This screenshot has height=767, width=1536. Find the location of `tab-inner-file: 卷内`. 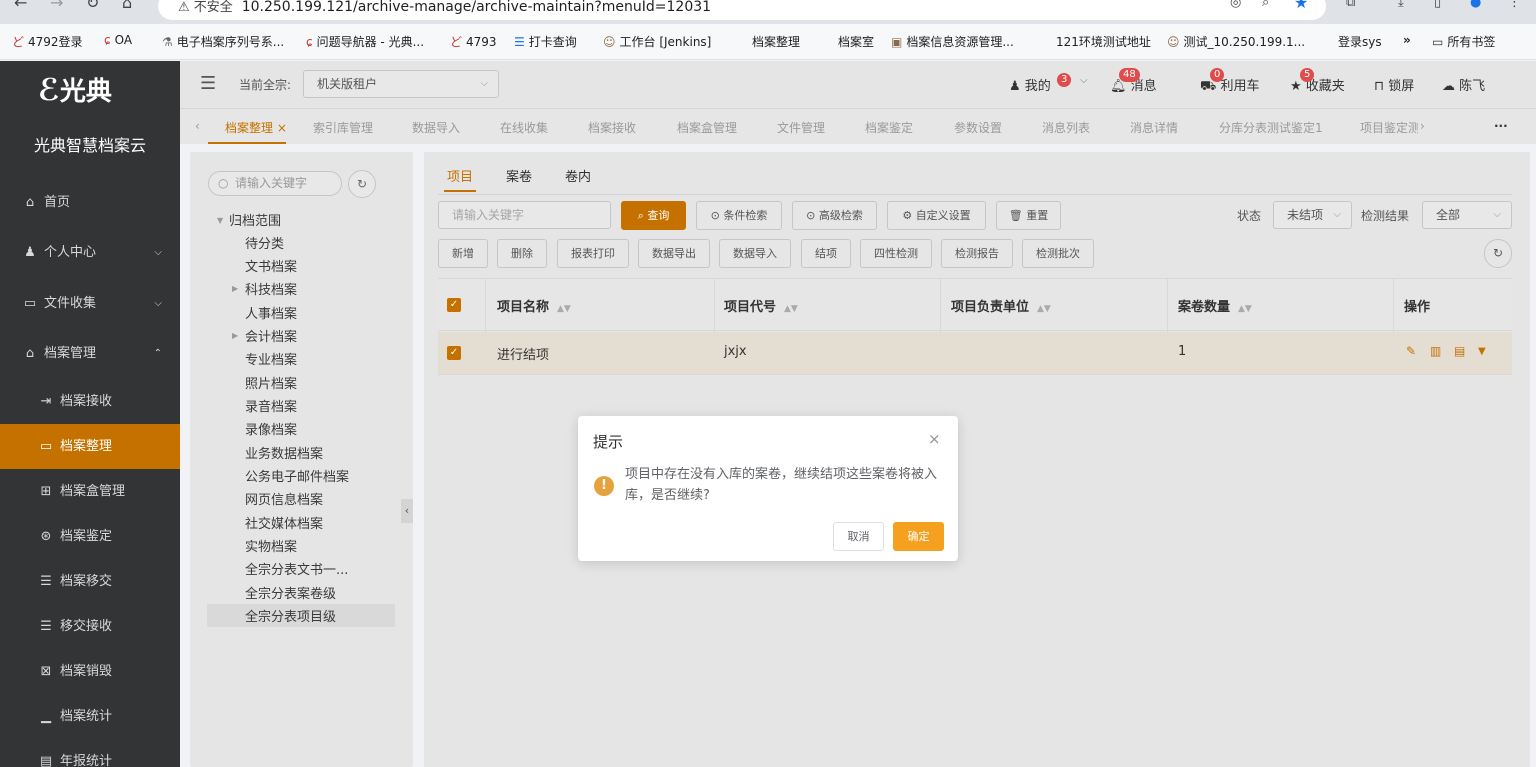

tab-inner-file: 卷内 is located at coordinates (578, 175).